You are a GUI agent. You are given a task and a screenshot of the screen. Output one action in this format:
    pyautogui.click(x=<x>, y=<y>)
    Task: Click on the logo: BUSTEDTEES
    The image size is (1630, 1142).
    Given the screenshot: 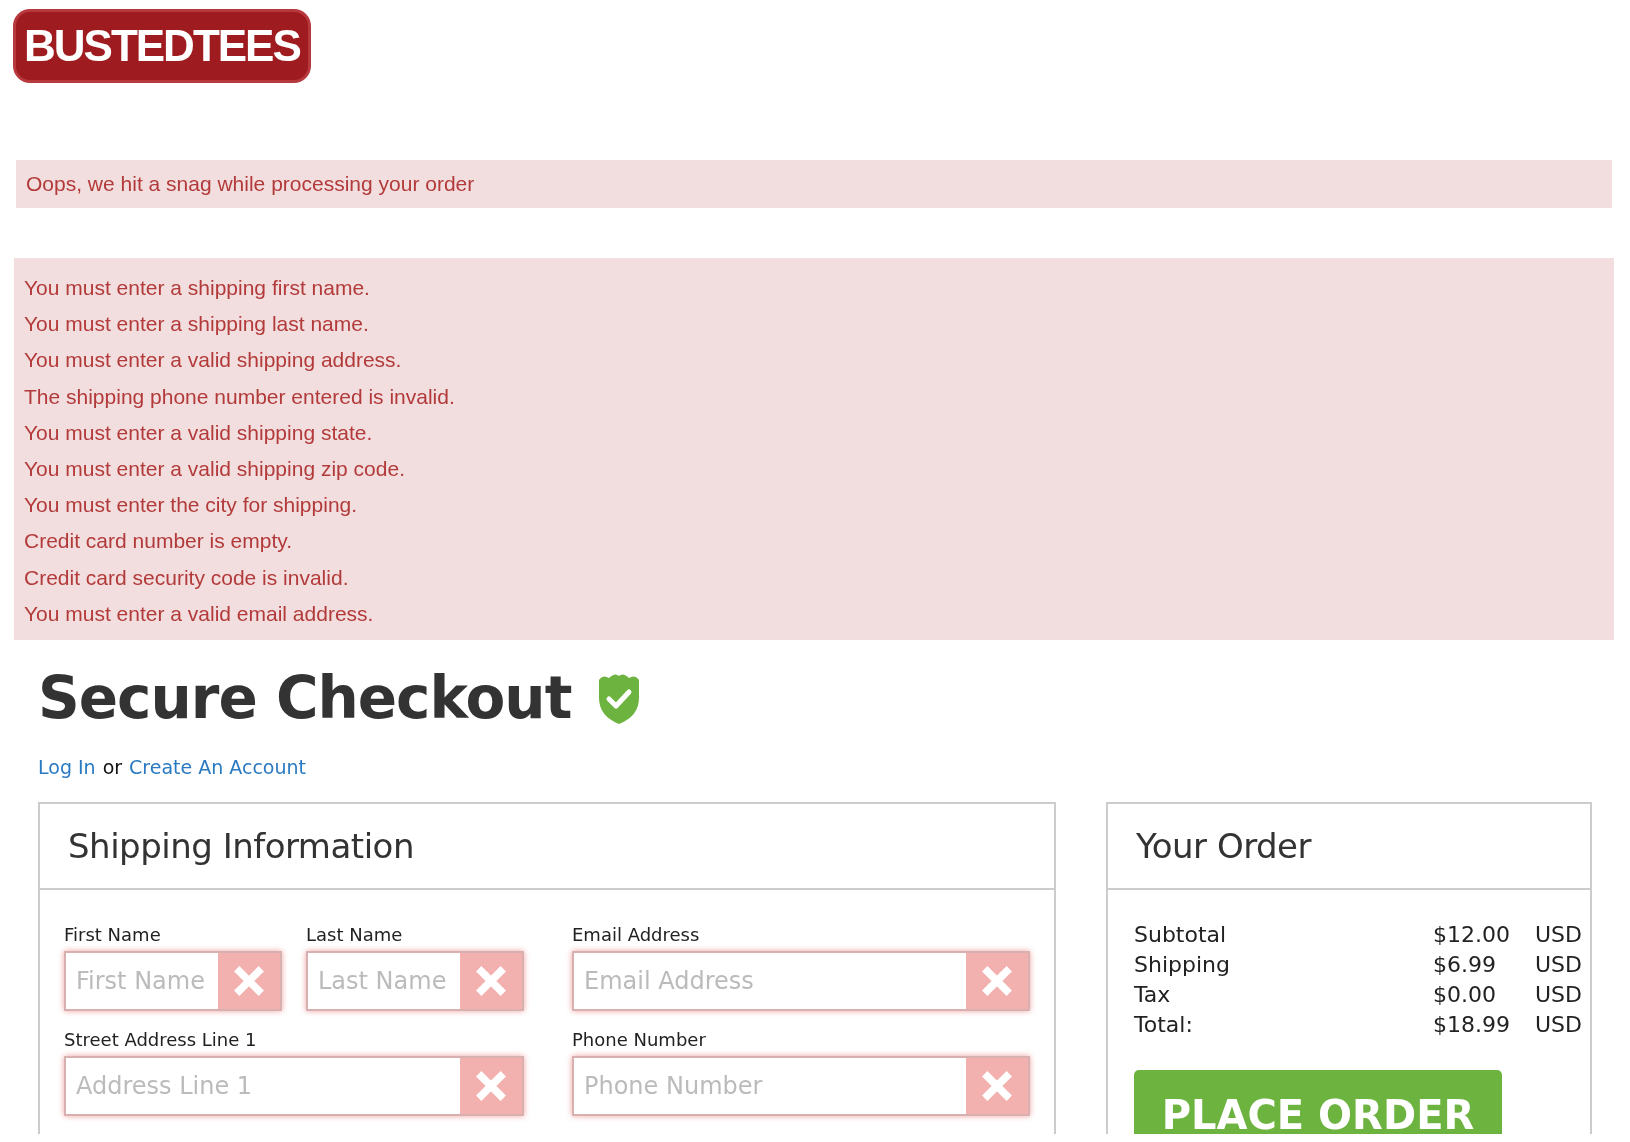 What is the action you would take?
    pyautogui.click(x=162, y=46)
    